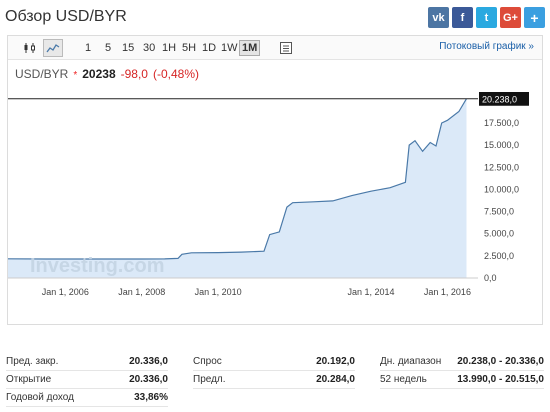  What do you see at coordinates (335, 361) in the screenshot?
I see `stat-value: 20.192,0` at bounding box center [335, 361].